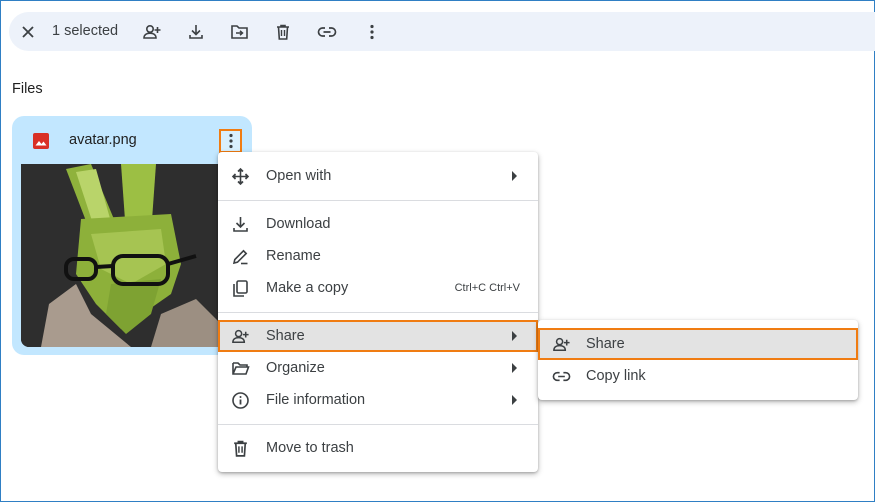 Image resolution: width=875 pixels, height=502 pixels. Describe the element at coordinates (41, 141) in the screenshot. I see `image-file-icon` at that location.